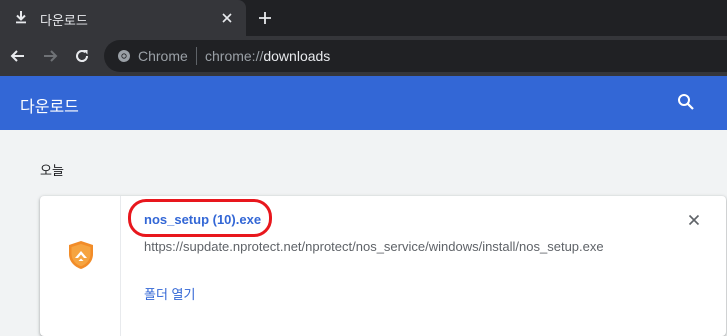  I want to click on chrome-logo-icon, so click(124, 56).